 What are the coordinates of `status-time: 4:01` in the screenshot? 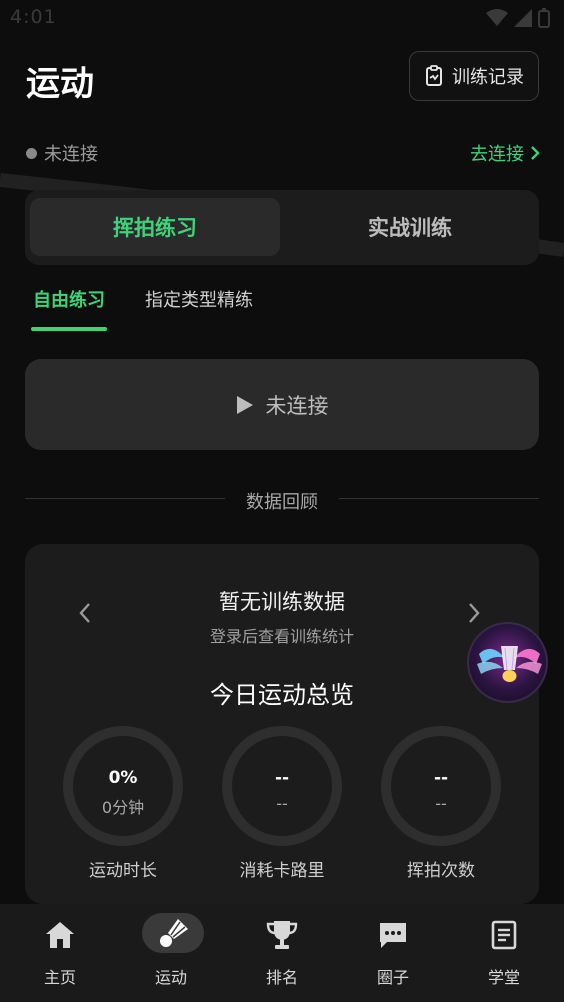 It's located at (33, 17).